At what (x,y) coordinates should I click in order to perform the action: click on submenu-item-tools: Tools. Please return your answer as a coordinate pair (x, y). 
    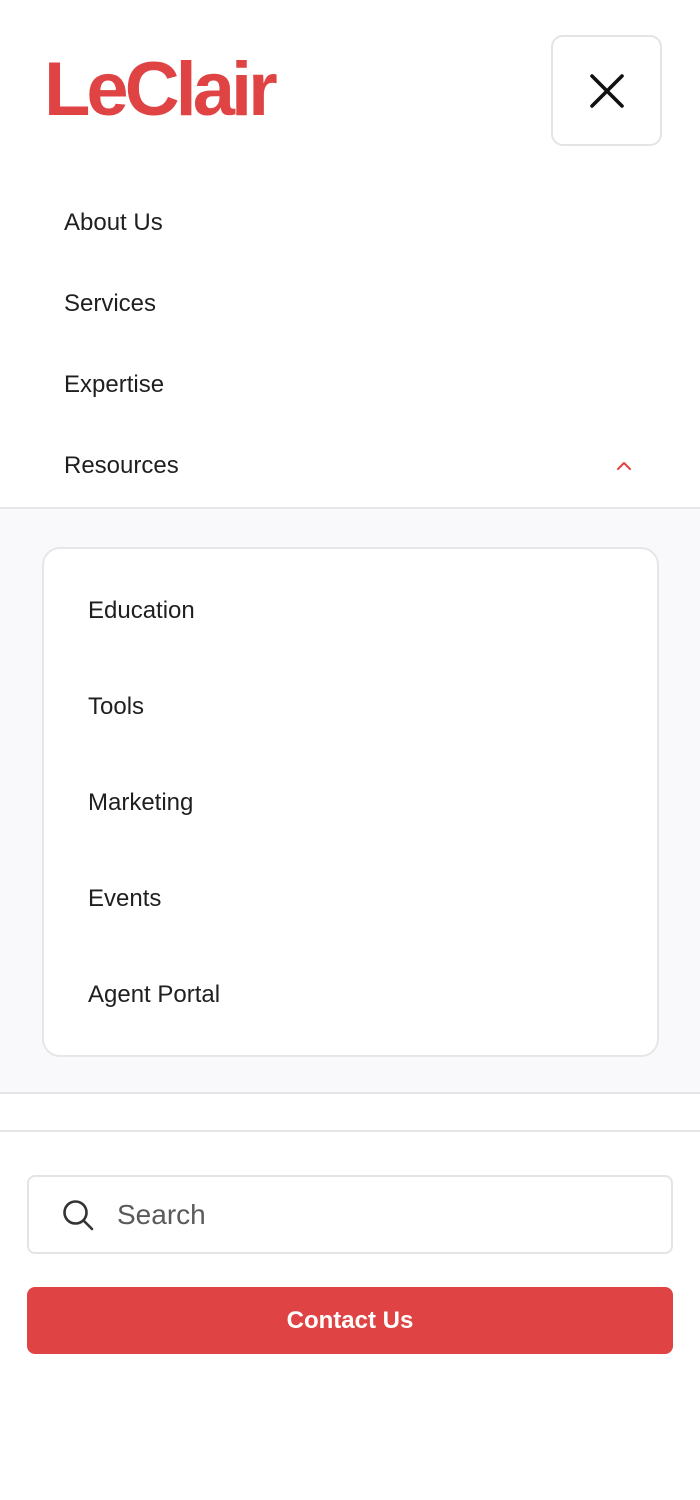
    Looking at the image, I should click on (350, 707).